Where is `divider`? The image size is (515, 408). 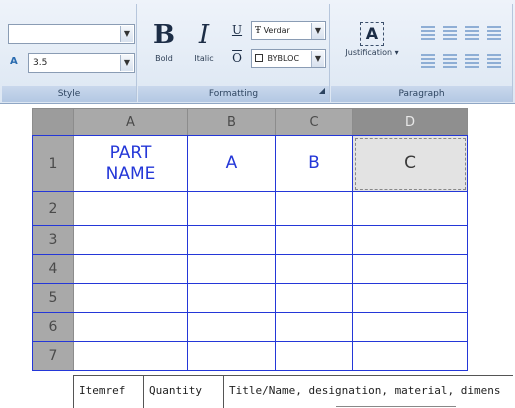
divider is located at coordinates (396, 406).